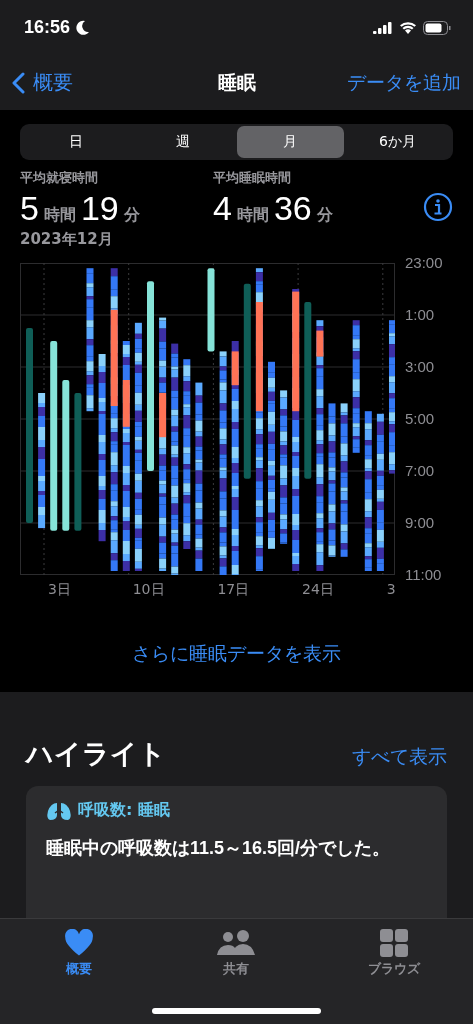 The image size is (473, 1024). What do you see at coordinates (76, 142) in the screenshot?
I see `period-segment: 日` at bounding box center [76, 142].